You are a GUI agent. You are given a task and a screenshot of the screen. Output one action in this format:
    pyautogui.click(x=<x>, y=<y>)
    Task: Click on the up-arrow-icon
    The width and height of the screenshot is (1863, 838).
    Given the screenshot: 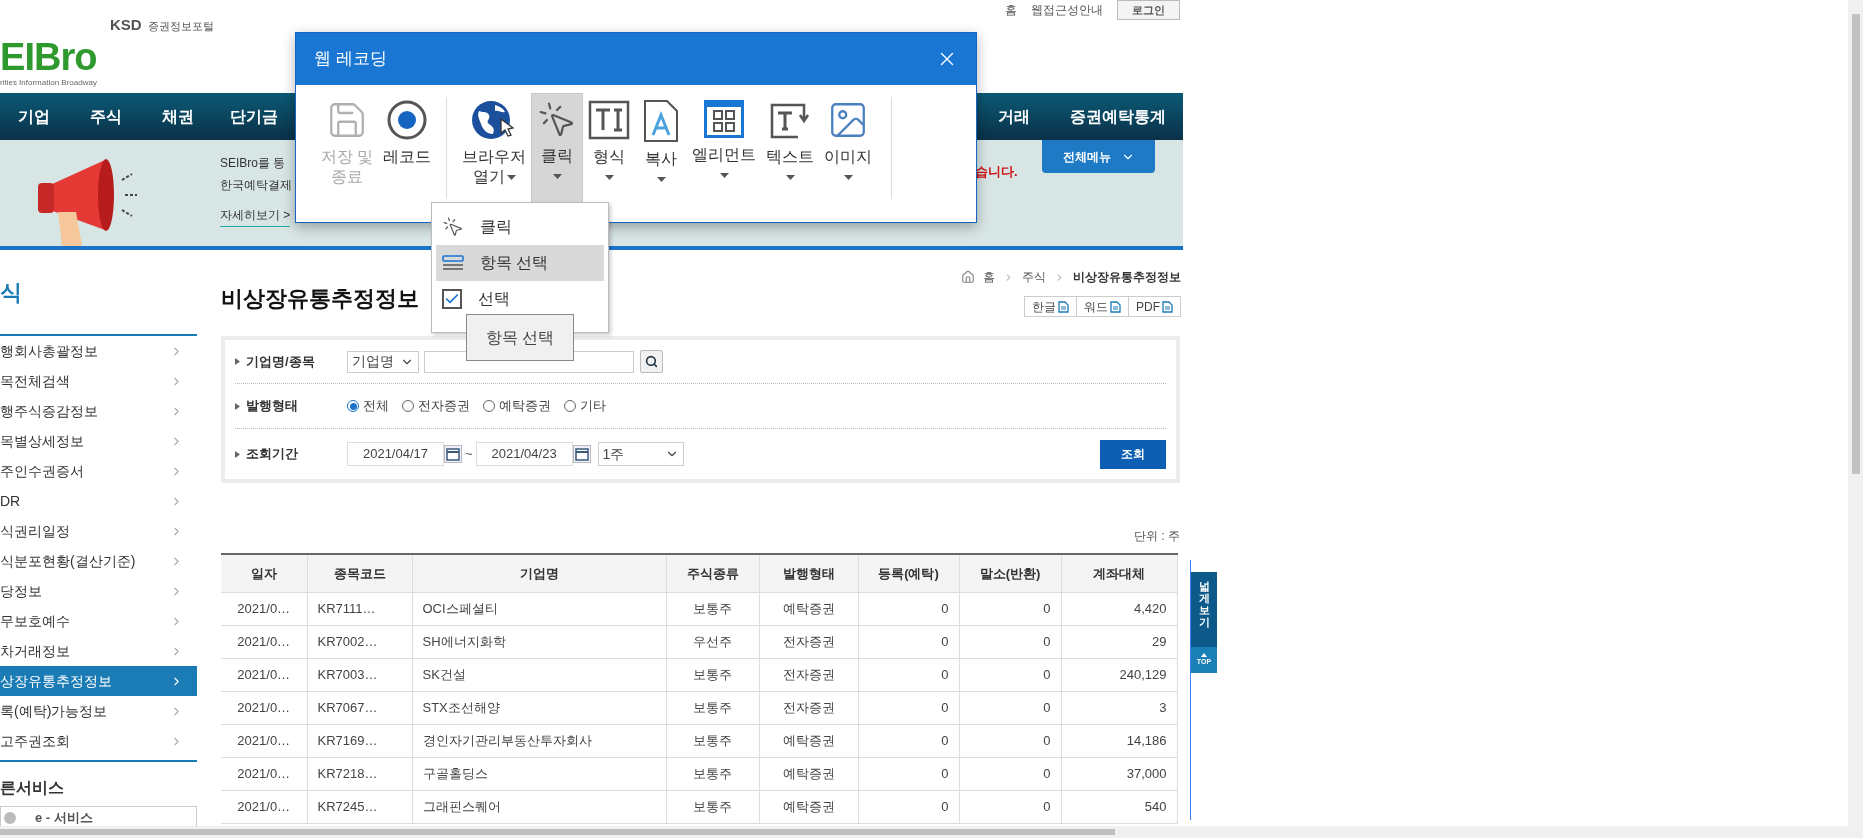 What is the action you would take?
    pyautogui.click(x=1204, y=654)
    